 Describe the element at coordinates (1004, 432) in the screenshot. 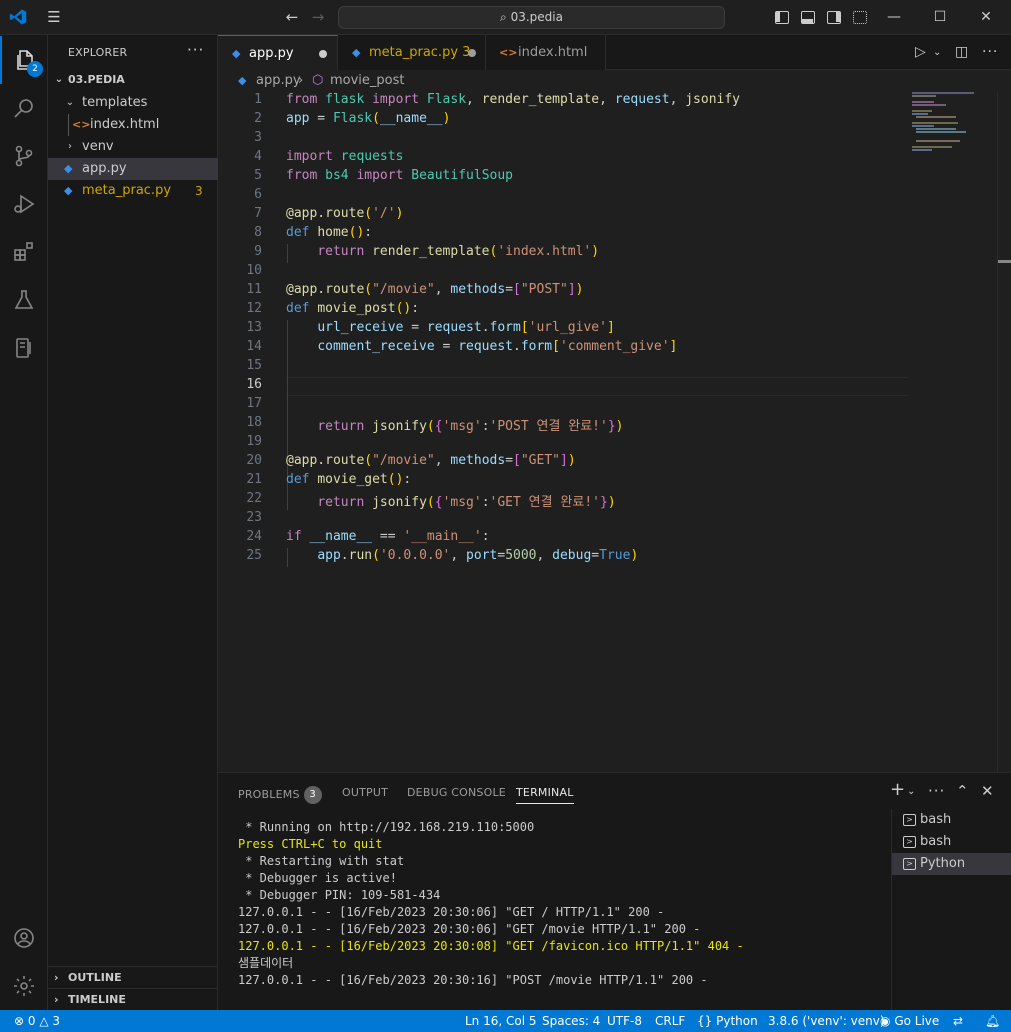

I see `vertical-scrollbar` at that location.